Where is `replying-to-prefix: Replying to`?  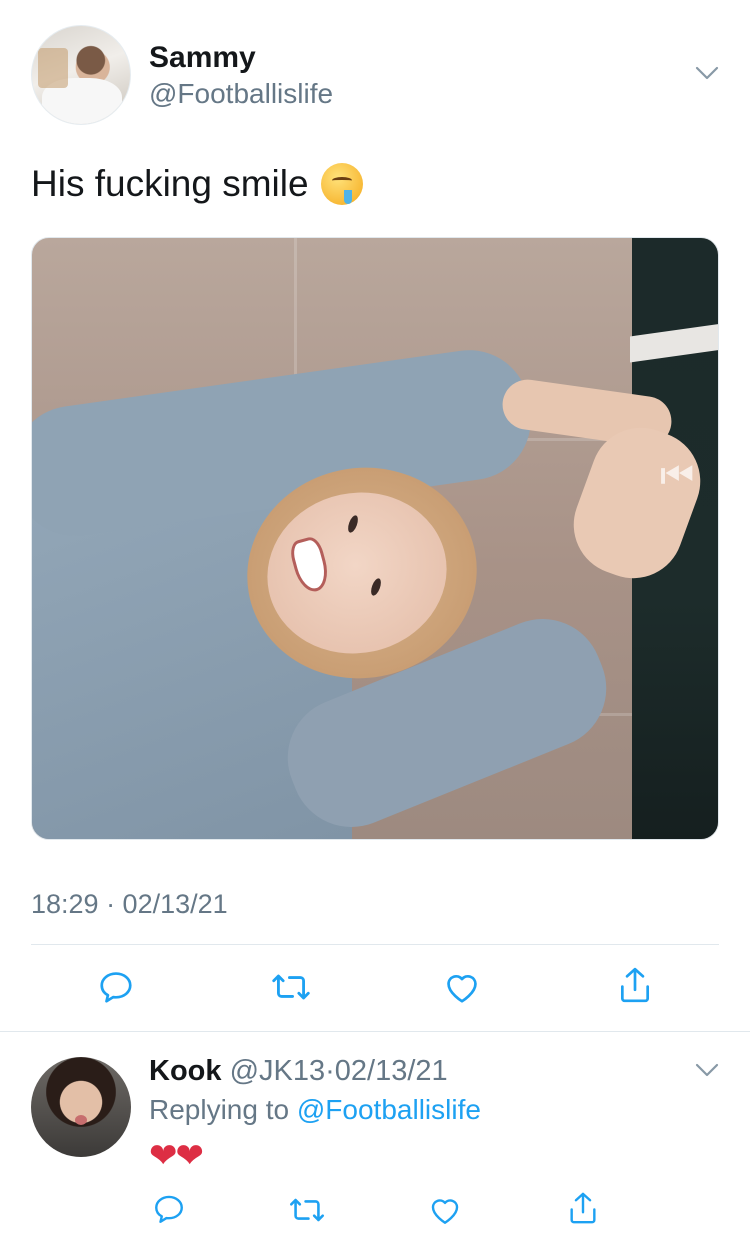 replying-to-prefix: Replying to is located at coordinates (219, 1109).